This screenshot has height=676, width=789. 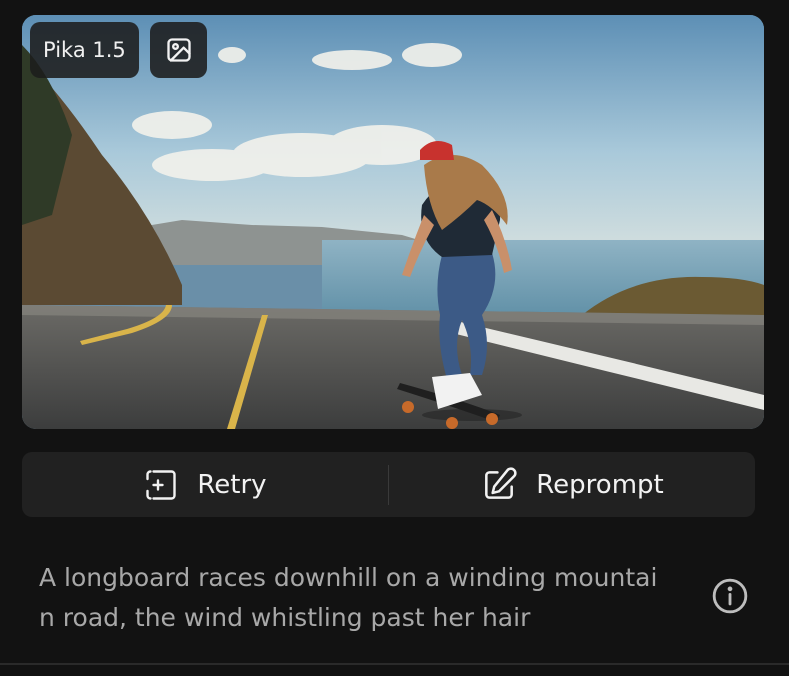 I want to click on reprompt-label: Reprompt, so click(x=600, y=484).